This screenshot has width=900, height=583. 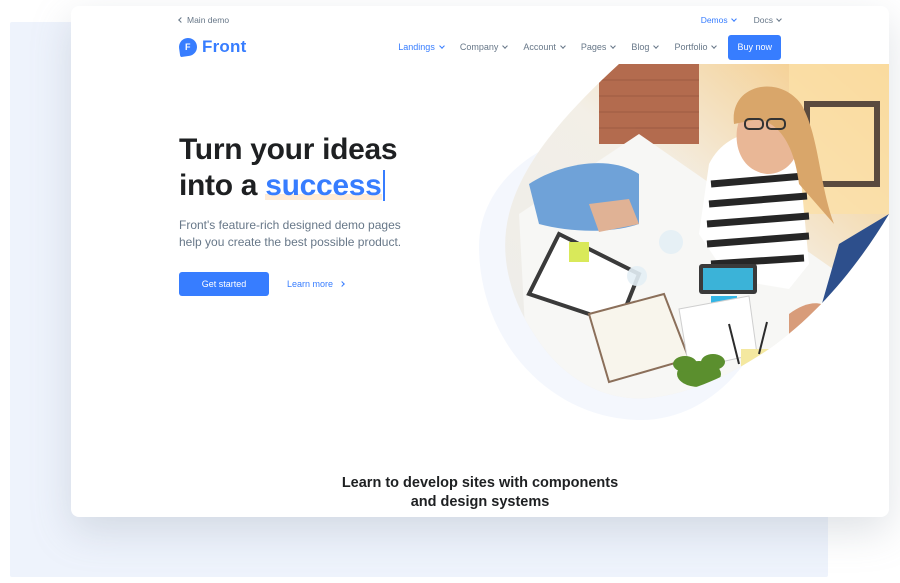 What do you see at coordinates (763, 20) in the screenshot?
I see `docs-label: Docs` at bounding box center [763, 20].